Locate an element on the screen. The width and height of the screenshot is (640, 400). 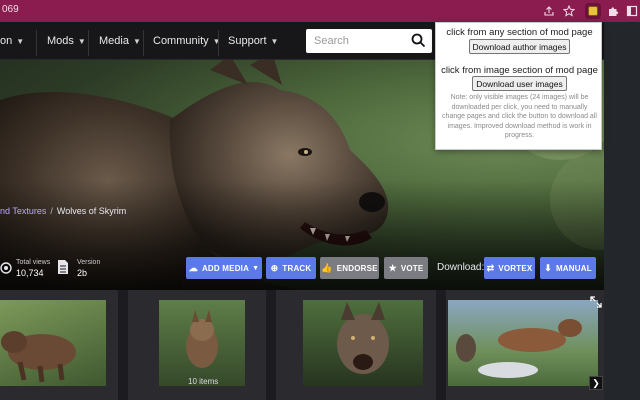
puzzle-icon is located at coordinates (613, 11).